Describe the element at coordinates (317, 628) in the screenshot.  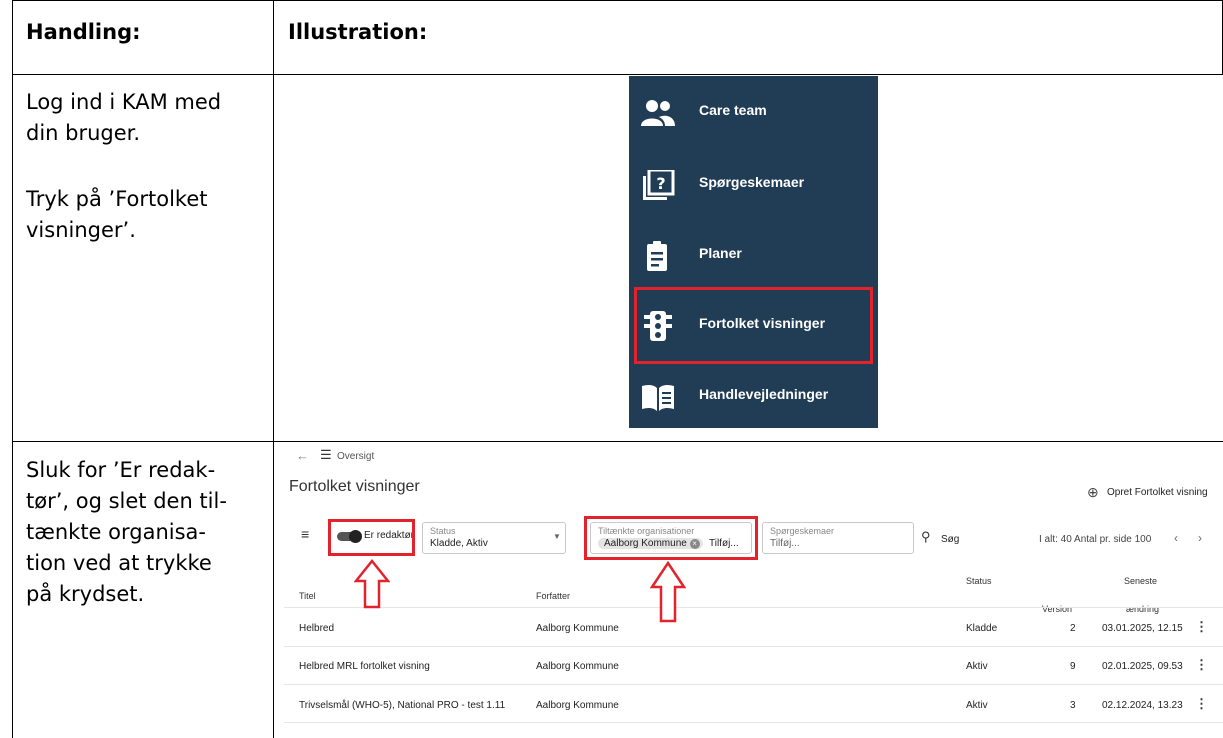
I see `row-title: Helbred` at that location.